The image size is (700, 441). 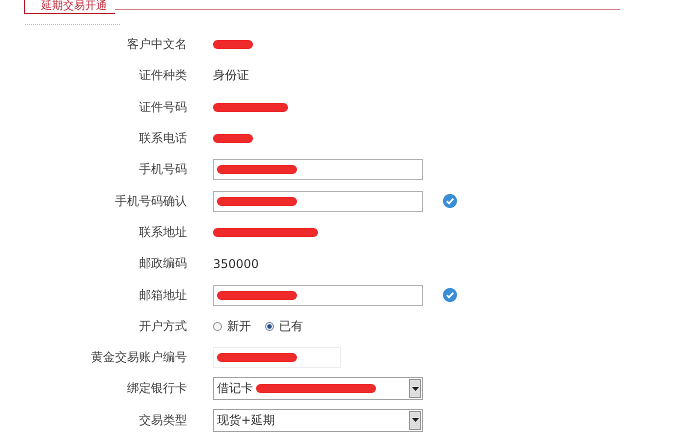 I want to click on radio-option: 新开, so click(x=232, y=326).